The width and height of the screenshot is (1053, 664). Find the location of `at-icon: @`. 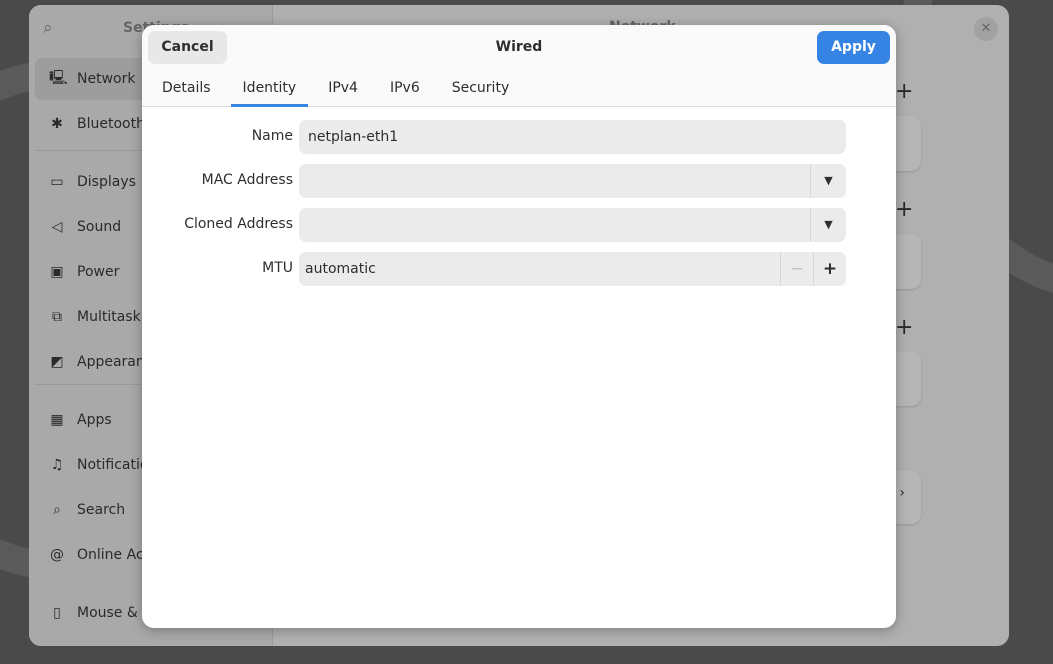

at-icon: @ is located at coordinates (57, 555).